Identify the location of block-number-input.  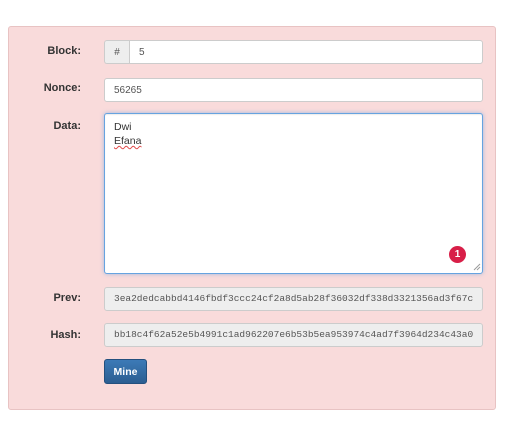
(306, 52).